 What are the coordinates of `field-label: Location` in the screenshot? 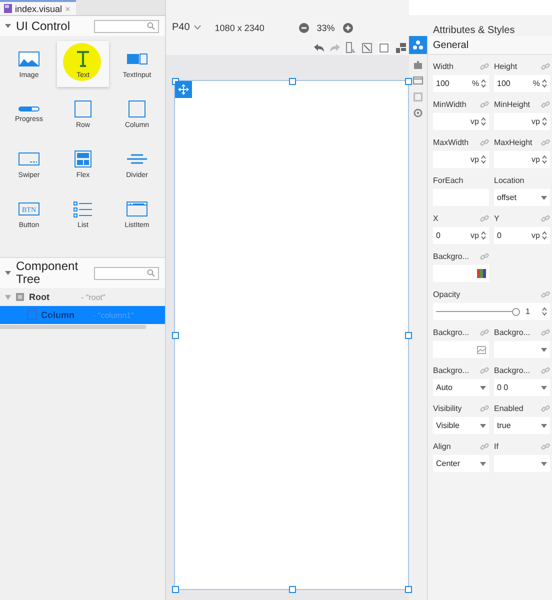 It's located at (509, 180).